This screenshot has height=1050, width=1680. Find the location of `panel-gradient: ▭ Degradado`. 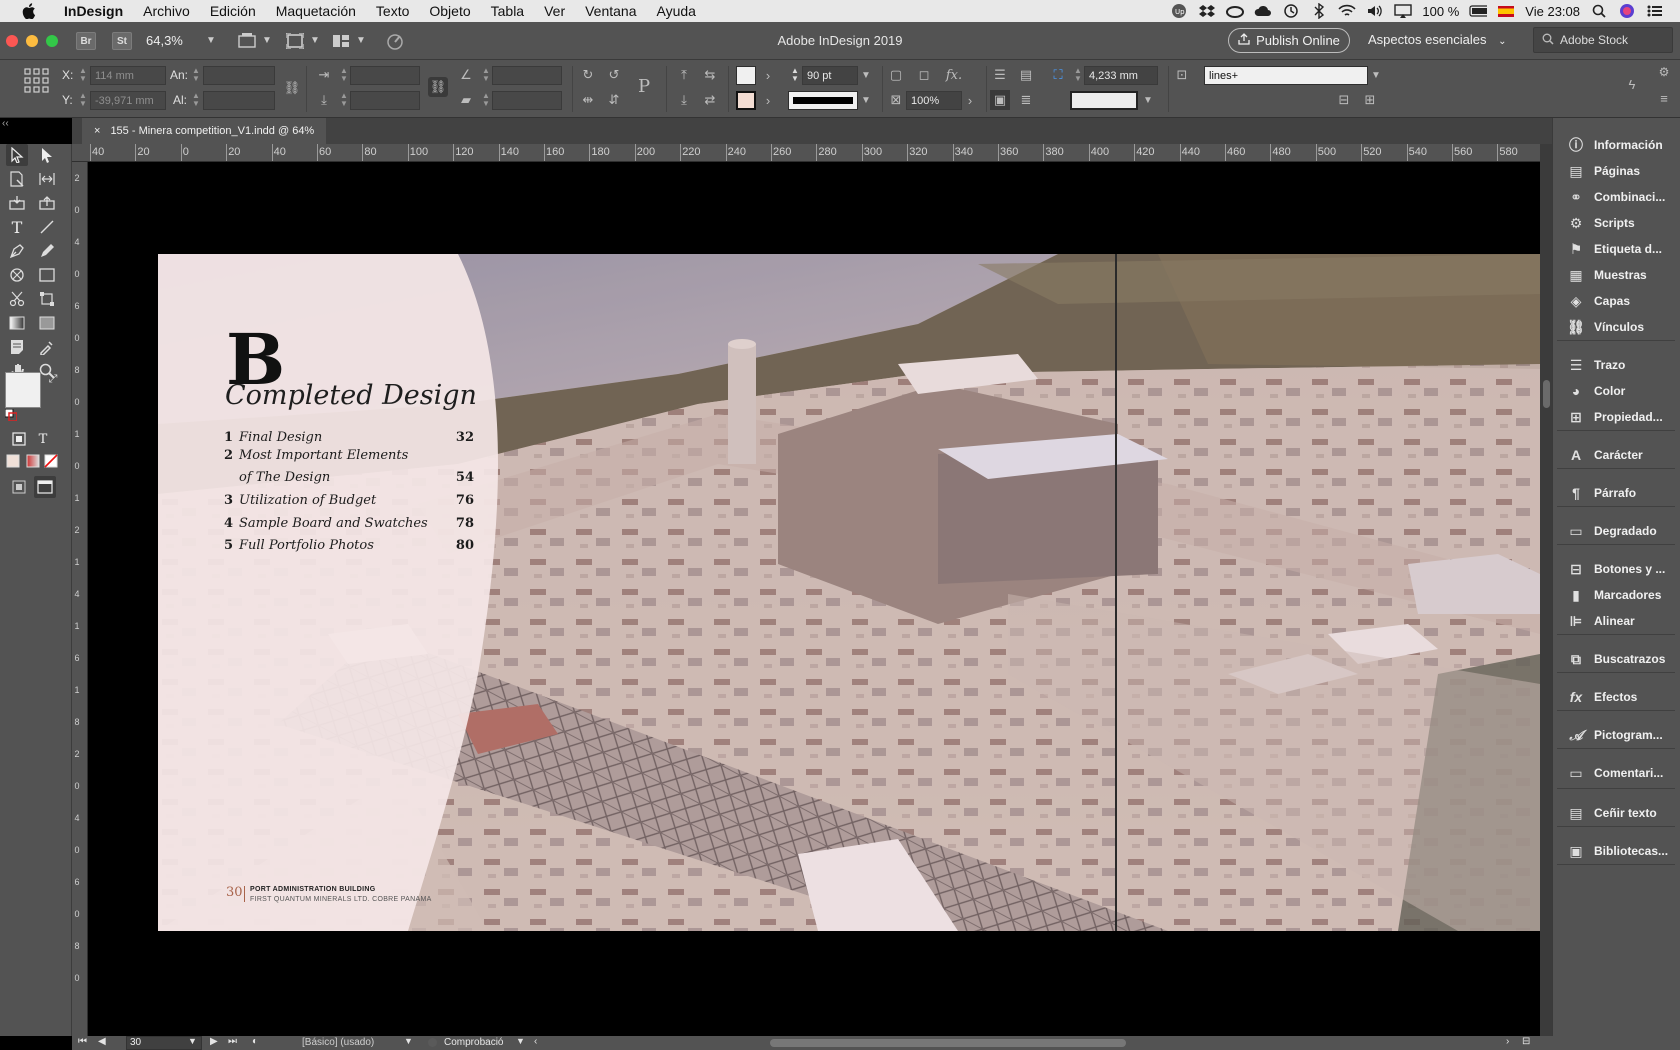

panel-gradient: ▭ Degradado is located at coordinates (1616, 531).